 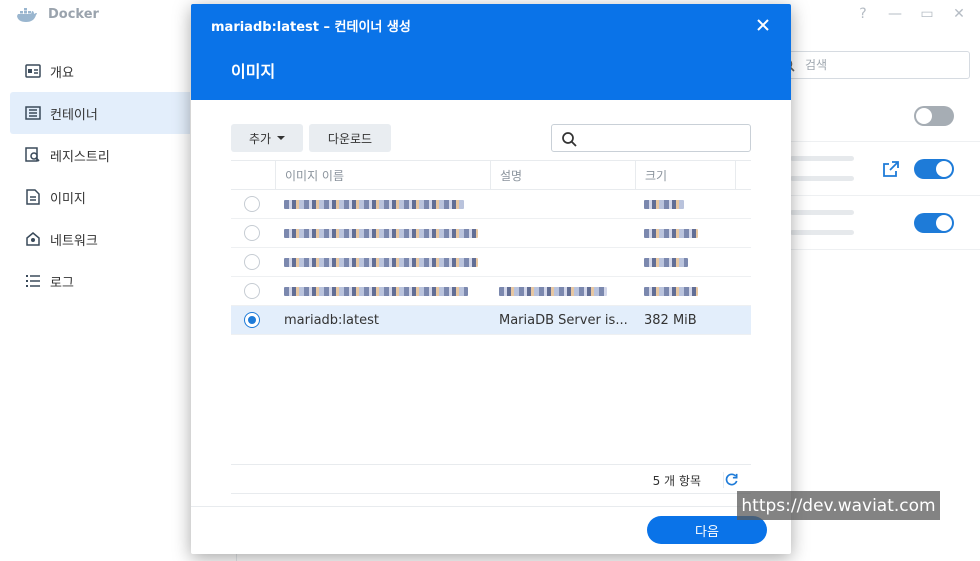 What do you see at coordinates (27, 15) in the screenshot?
I see `docker-logo-icon` at bounding box center [27, 15].